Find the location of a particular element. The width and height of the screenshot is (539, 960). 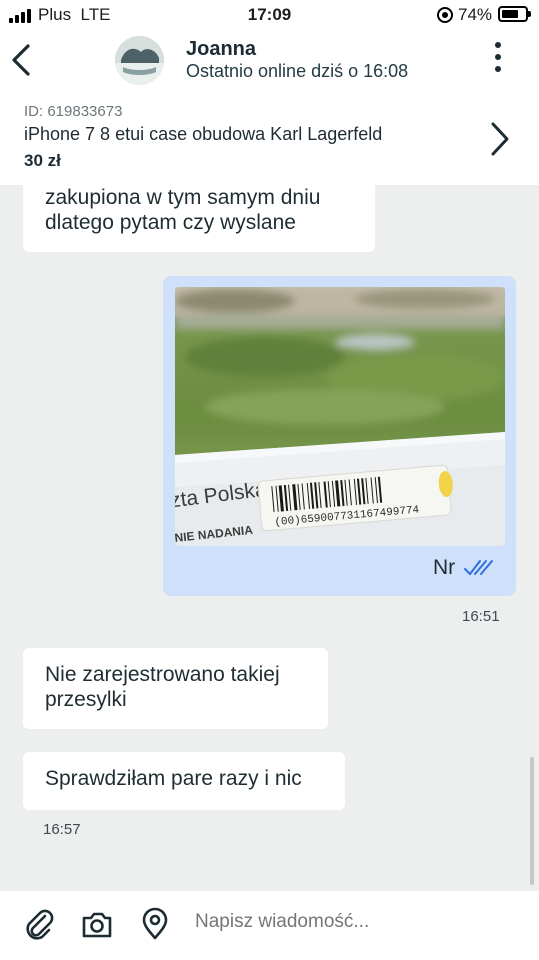

battery-percent: 74% is located at coordinates (475, 14).